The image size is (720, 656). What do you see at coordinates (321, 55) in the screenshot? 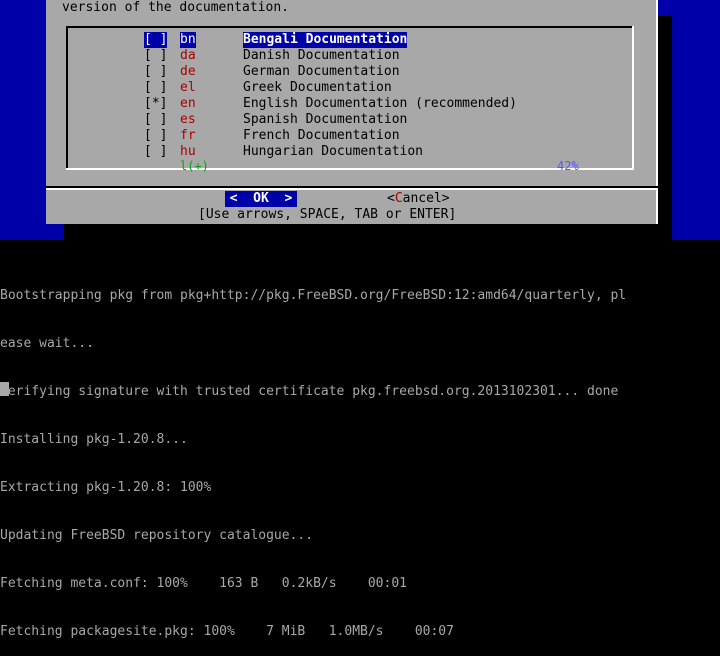
I see `label-da: Danish Documentation` at bounding box center [321, 55].